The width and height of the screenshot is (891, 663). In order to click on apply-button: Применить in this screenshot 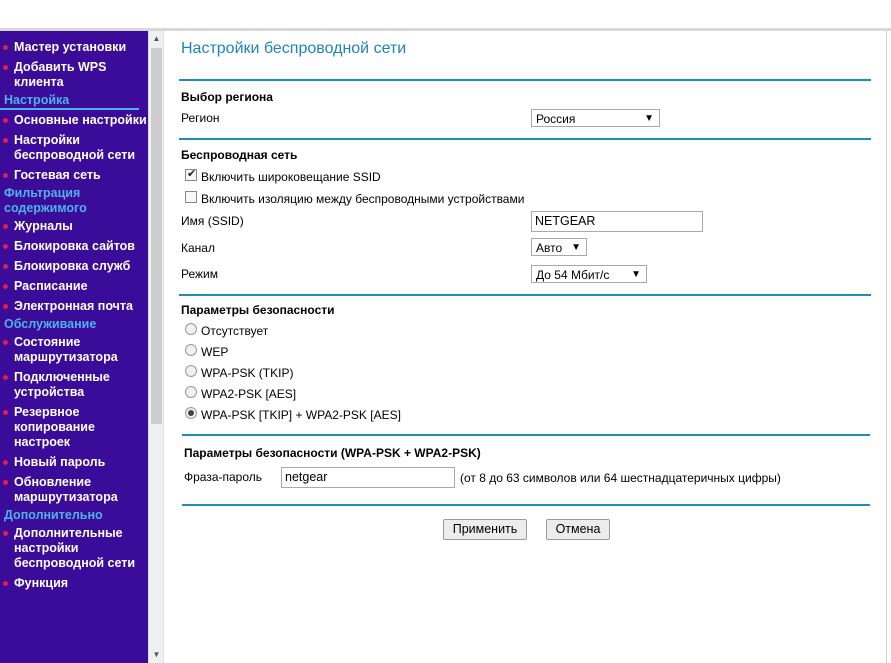, I will do `click(485, 529)`.